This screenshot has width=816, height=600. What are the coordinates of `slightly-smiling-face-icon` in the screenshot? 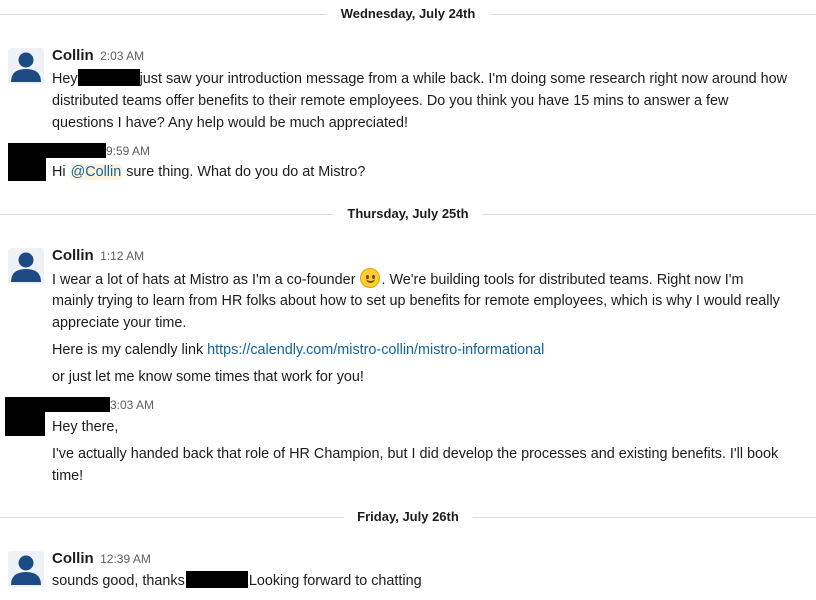 It's located at (370, 278).